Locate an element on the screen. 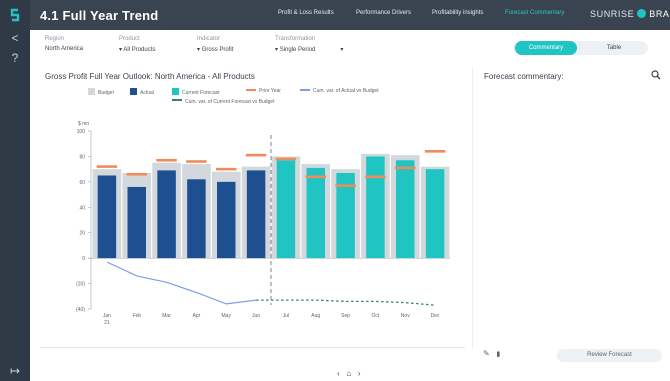  y-tick-label: 40 is located at coordinates (82, 208).